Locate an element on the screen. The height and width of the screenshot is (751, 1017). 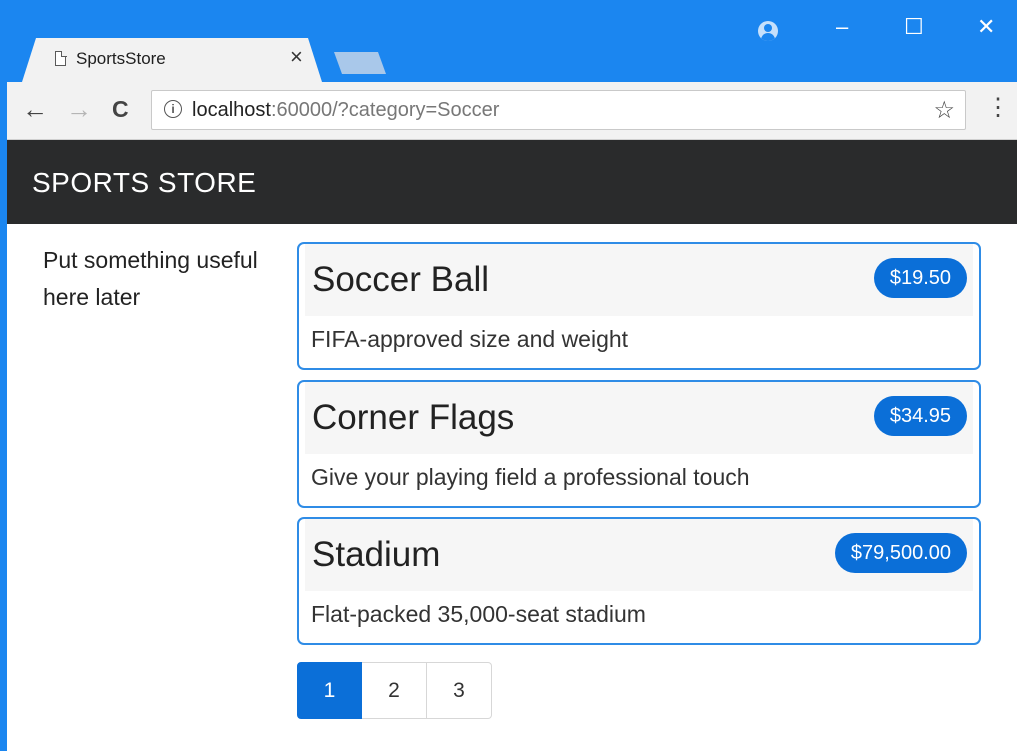
tab-close-icon: × is located at coordinates (296, 57).